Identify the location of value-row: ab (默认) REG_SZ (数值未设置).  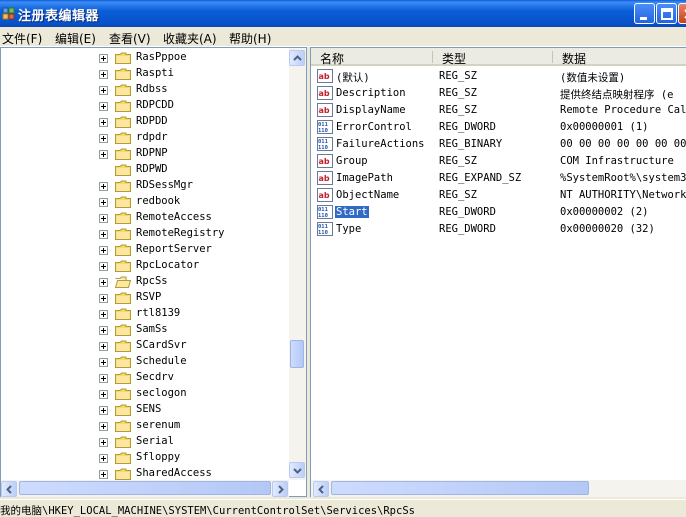
(498, 76).